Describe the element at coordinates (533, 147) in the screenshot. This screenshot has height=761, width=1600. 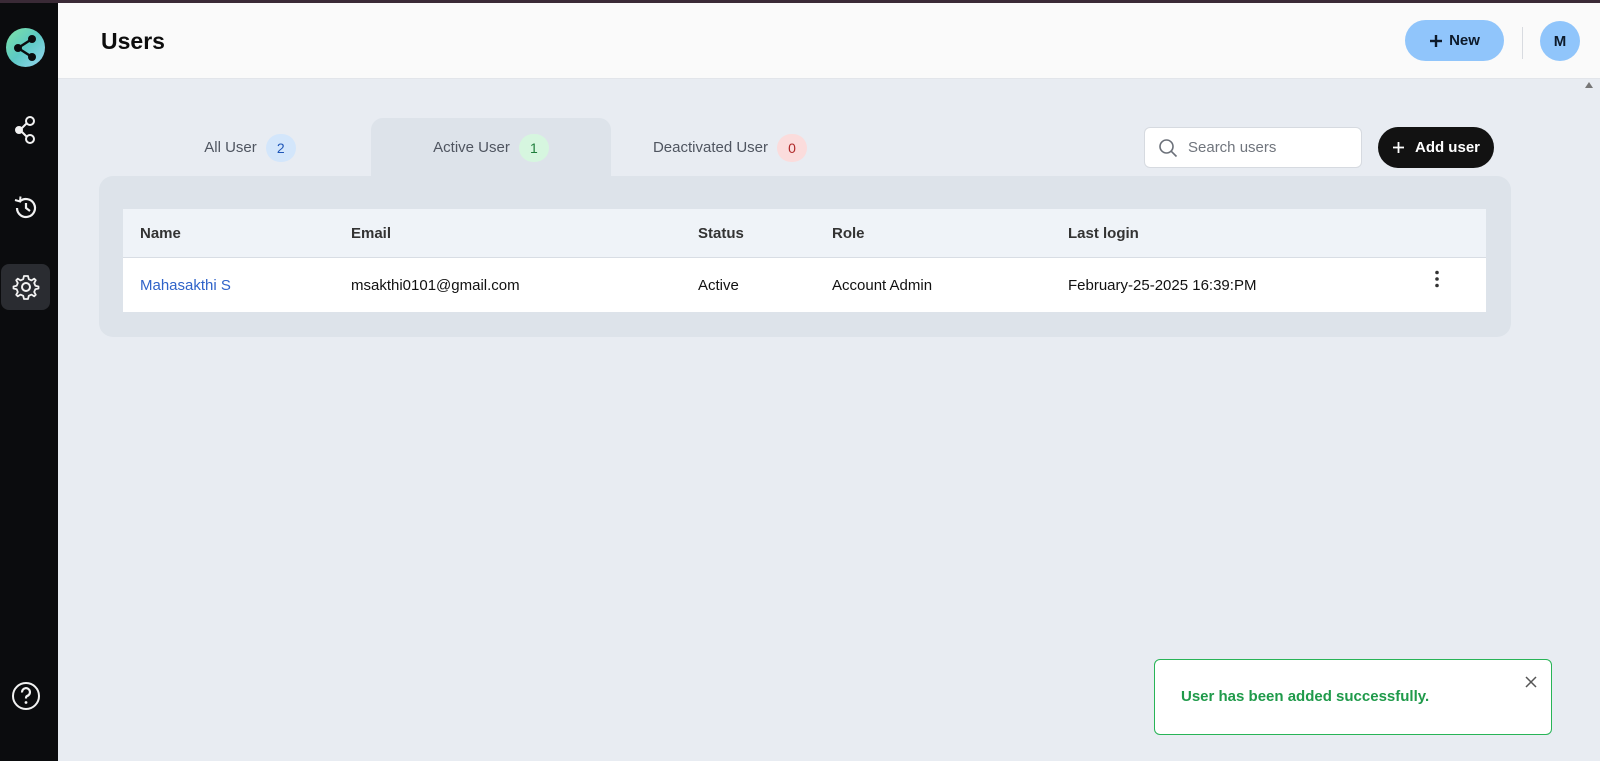
I see `count-badge: 1` at that location.